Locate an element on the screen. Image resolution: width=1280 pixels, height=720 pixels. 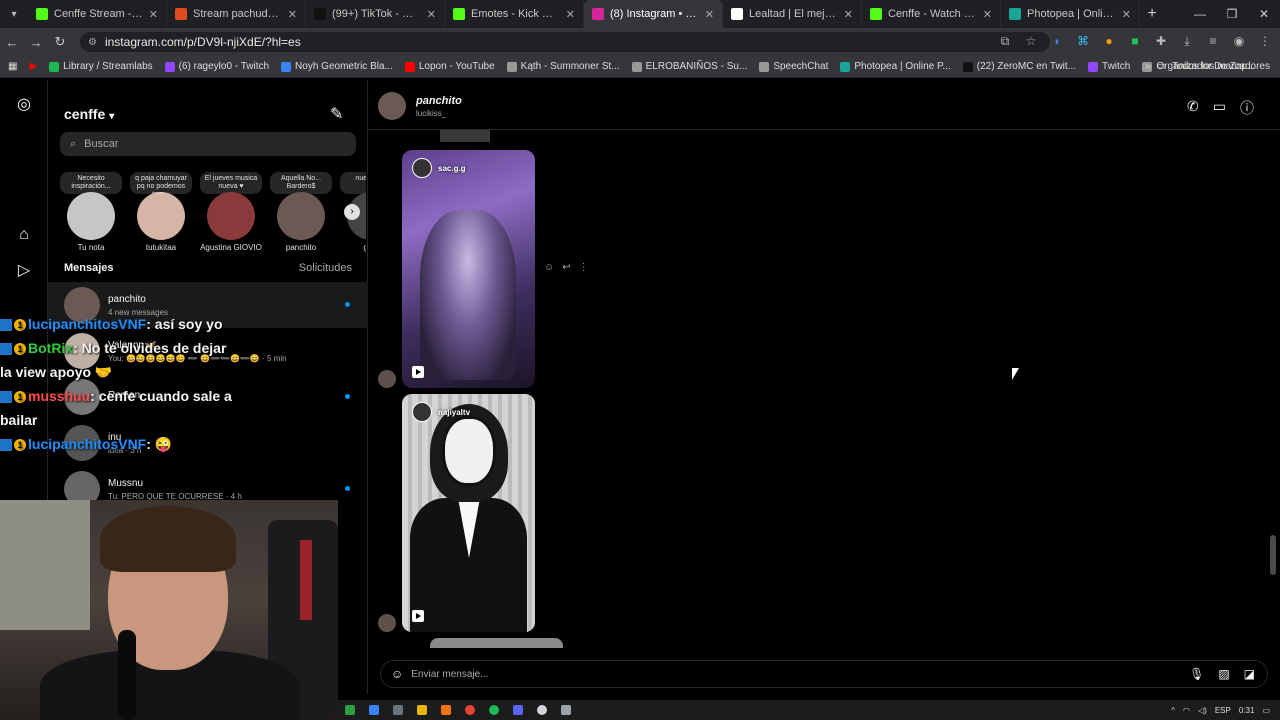
profile-avatar-icon: ◉ is located at coordinates (1239, 41).